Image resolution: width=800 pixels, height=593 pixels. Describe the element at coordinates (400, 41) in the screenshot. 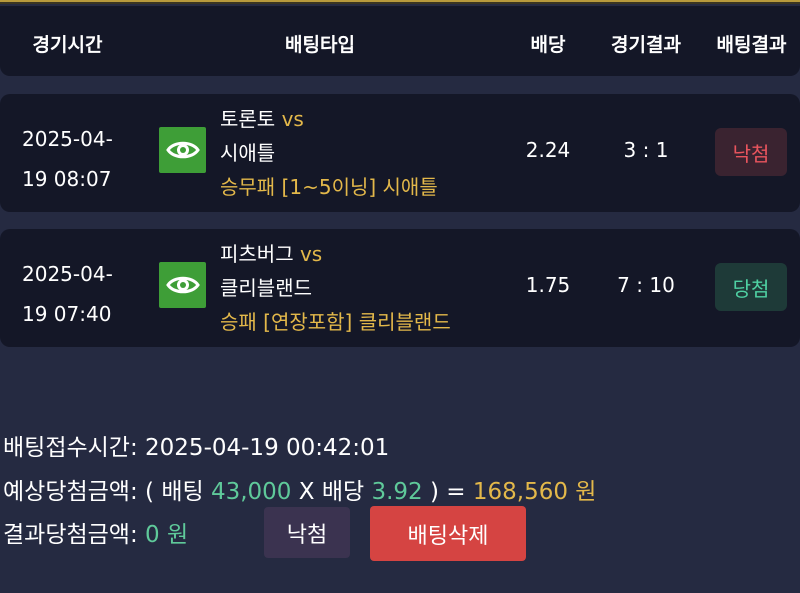

I see `table-header: 경기시간 배팅타입 배당 경기결과 배팅결과` at that location.